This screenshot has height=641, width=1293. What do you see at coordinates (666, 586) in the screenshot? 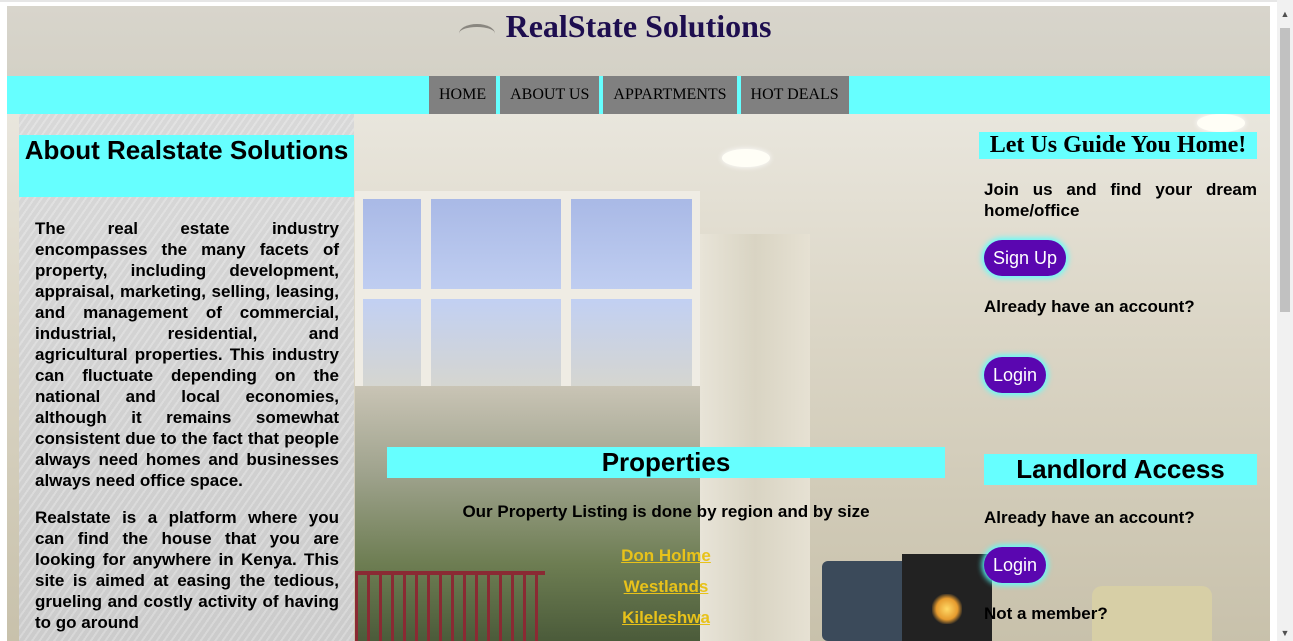
I see `property-link-westlands: Westlands` at bounding box center [666, 586].